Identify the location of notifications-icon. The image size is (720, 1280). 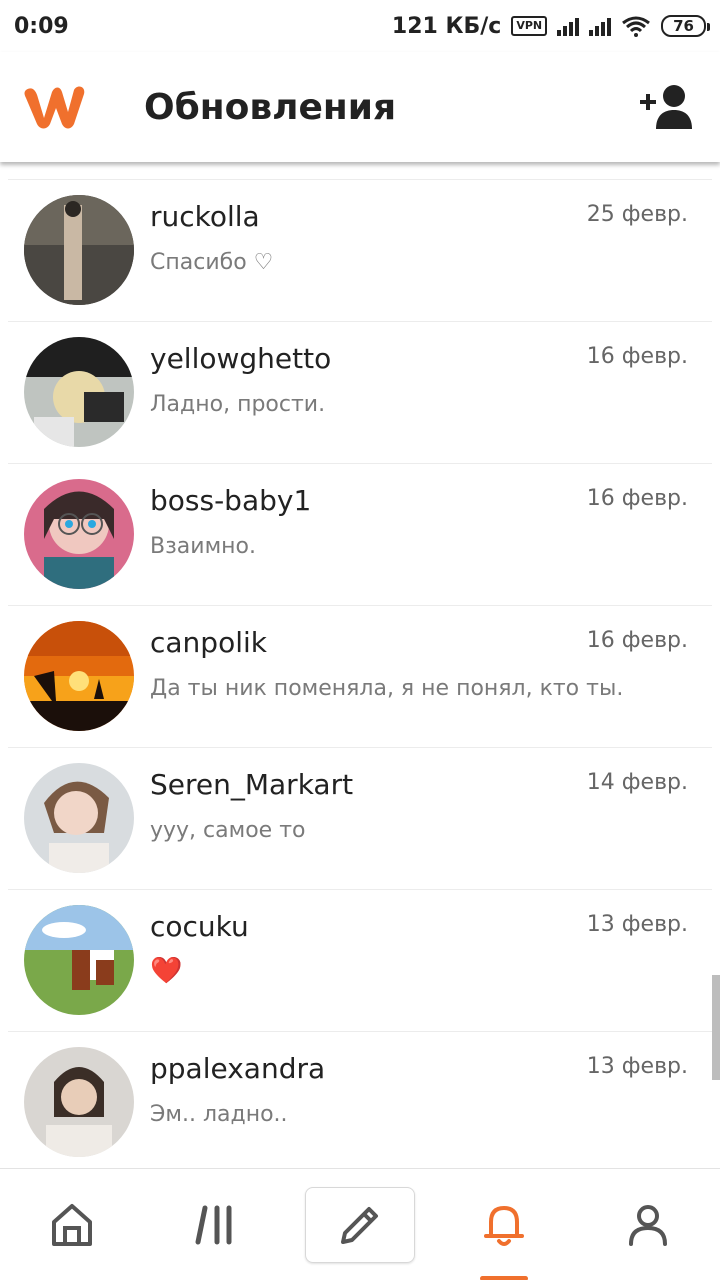
(504, 1225).